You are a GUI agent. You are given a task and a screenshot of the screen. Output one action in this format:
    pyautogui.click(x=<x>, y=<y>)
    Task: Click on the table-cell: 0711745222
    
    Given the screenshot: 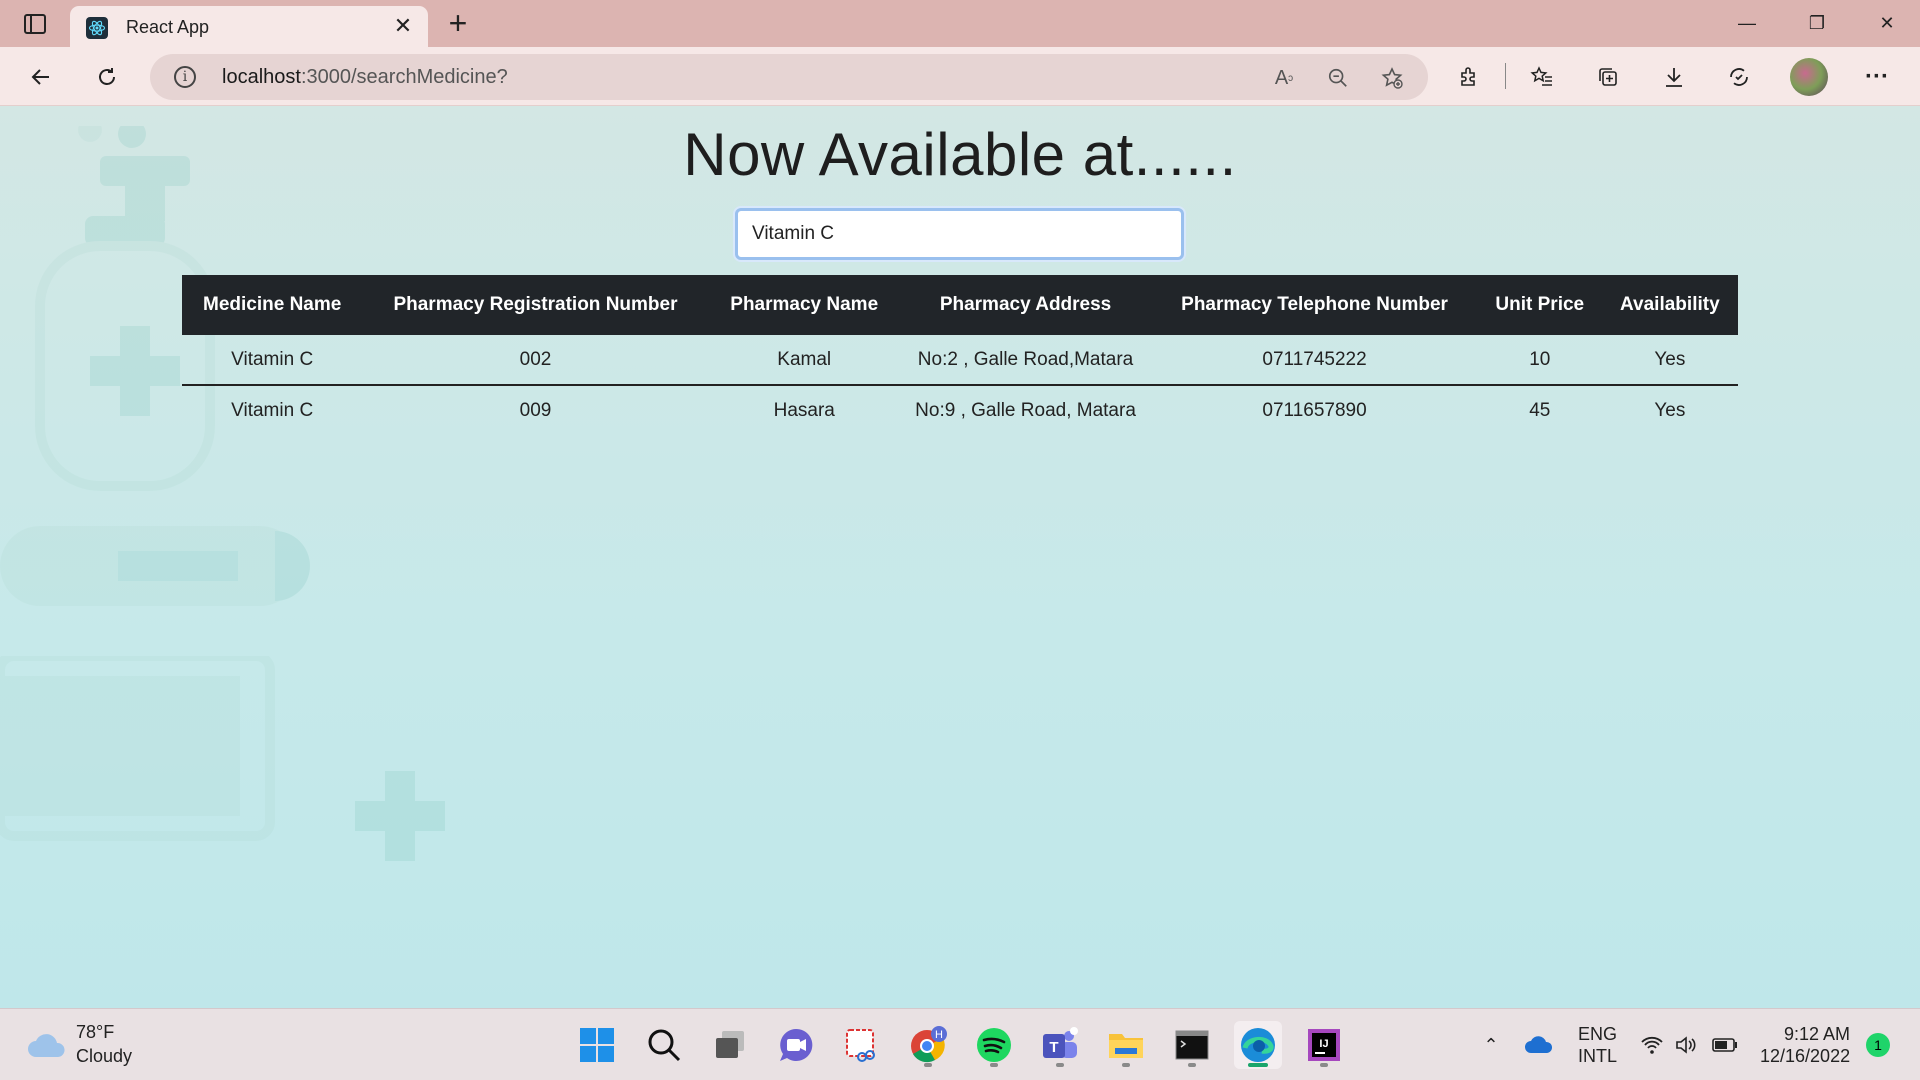 What is the action you would take?
    pyautogui.click(x=1314, y=360)
    